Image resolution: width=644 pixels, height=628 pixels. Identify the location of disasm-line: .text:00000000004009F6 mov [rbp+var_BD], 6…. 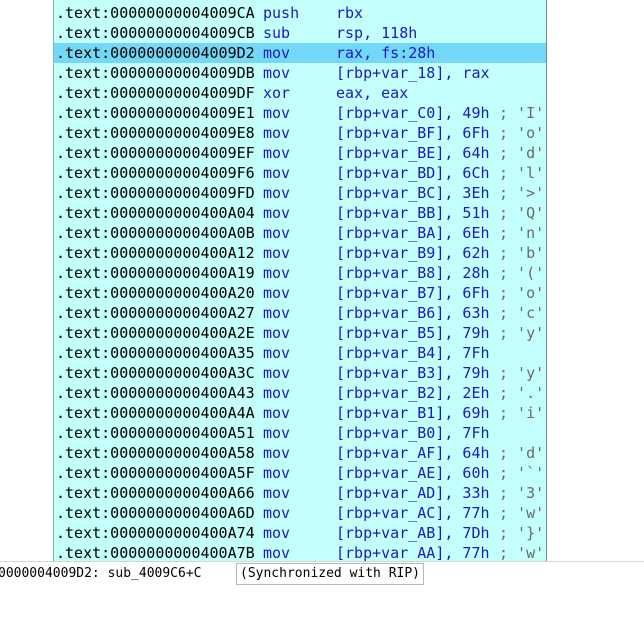
(300, 173).